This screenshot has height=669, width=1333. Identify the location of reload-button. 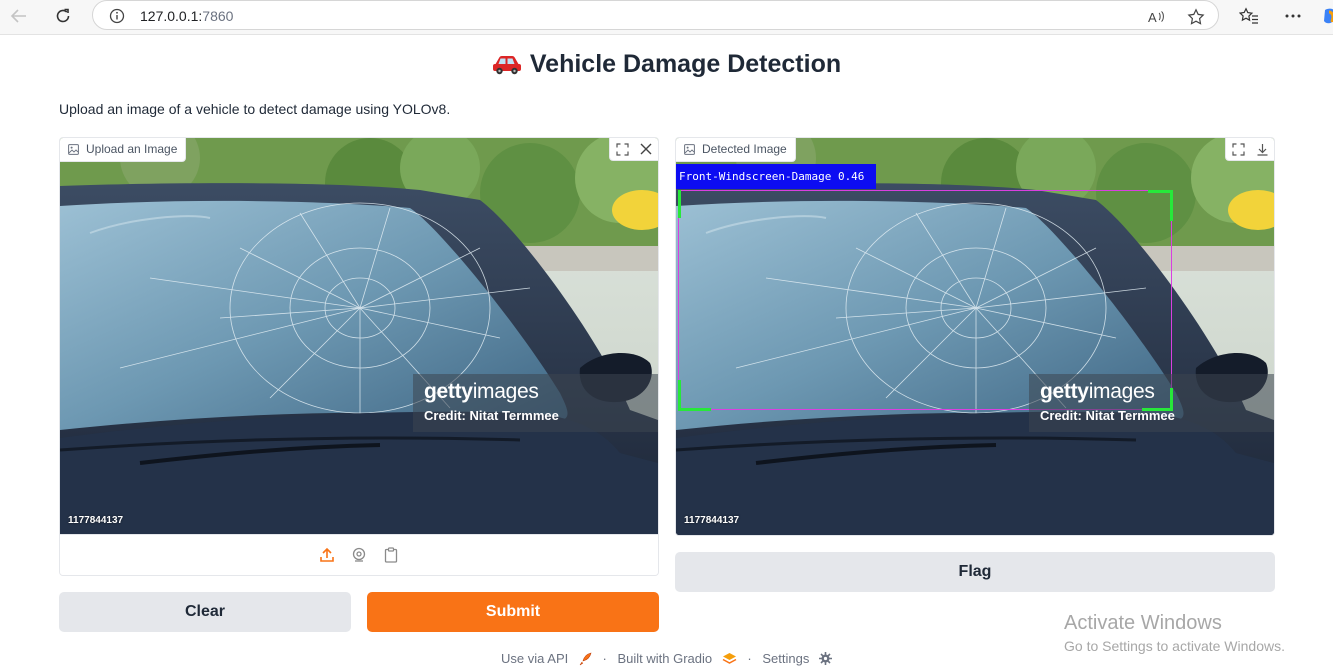
(63, 16).